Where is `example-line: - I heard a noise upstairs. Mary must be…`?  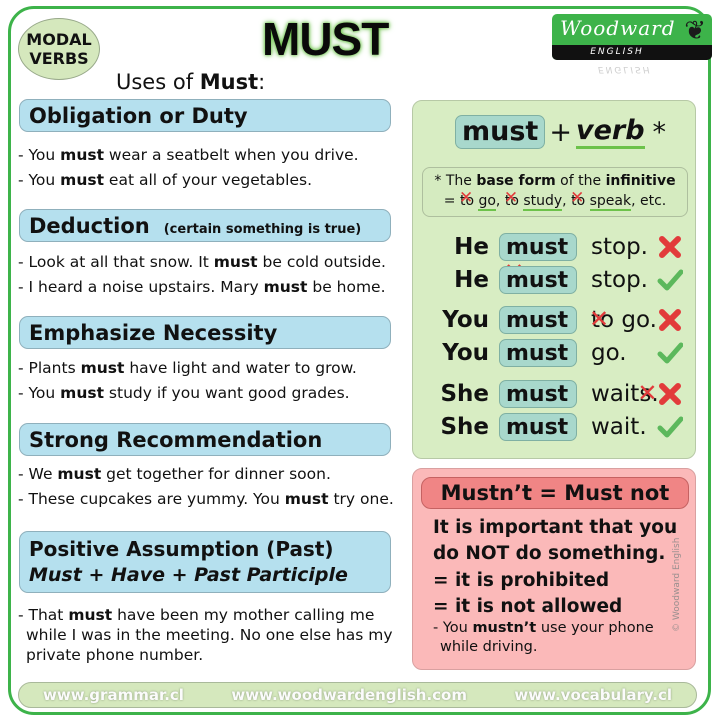 example-line: - I heard a noise upstairs. Mary must be… is located at coordinates (202, 287).